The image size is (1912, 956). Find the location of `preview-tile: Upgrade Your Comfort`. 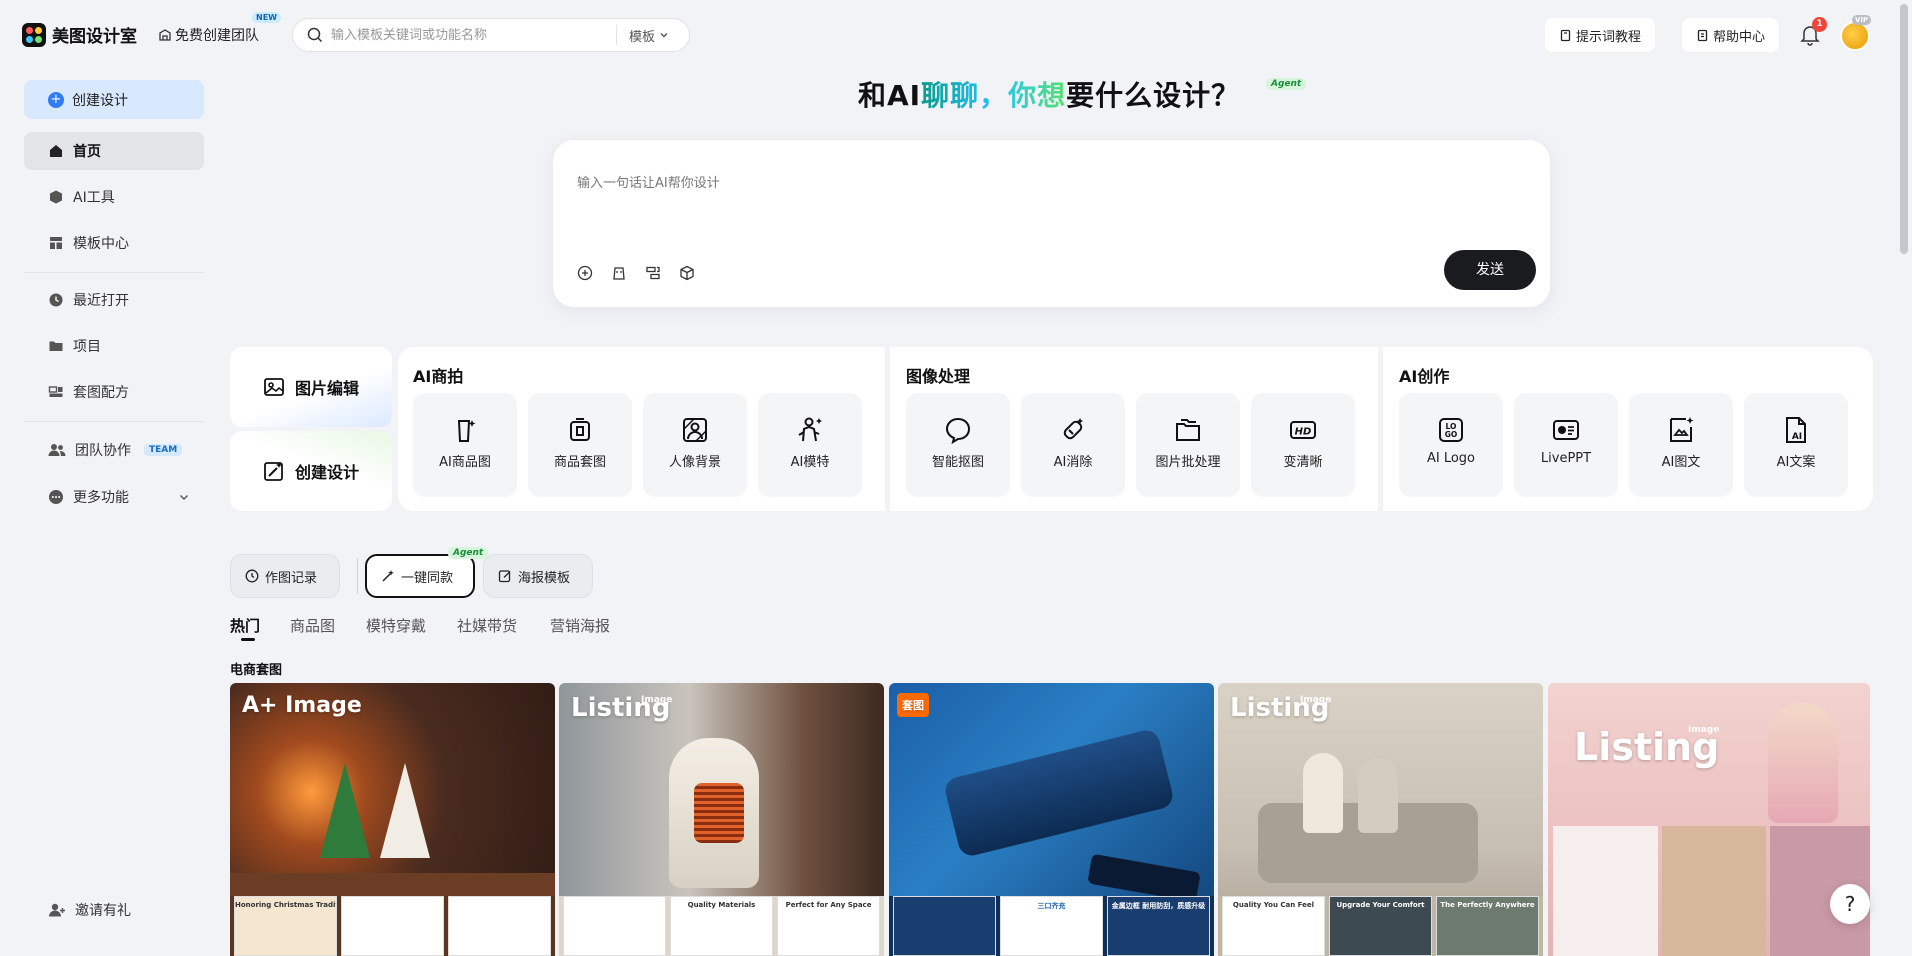

preview-tile: Upgrade Your Comfort is located at coordinates (1380, 926).